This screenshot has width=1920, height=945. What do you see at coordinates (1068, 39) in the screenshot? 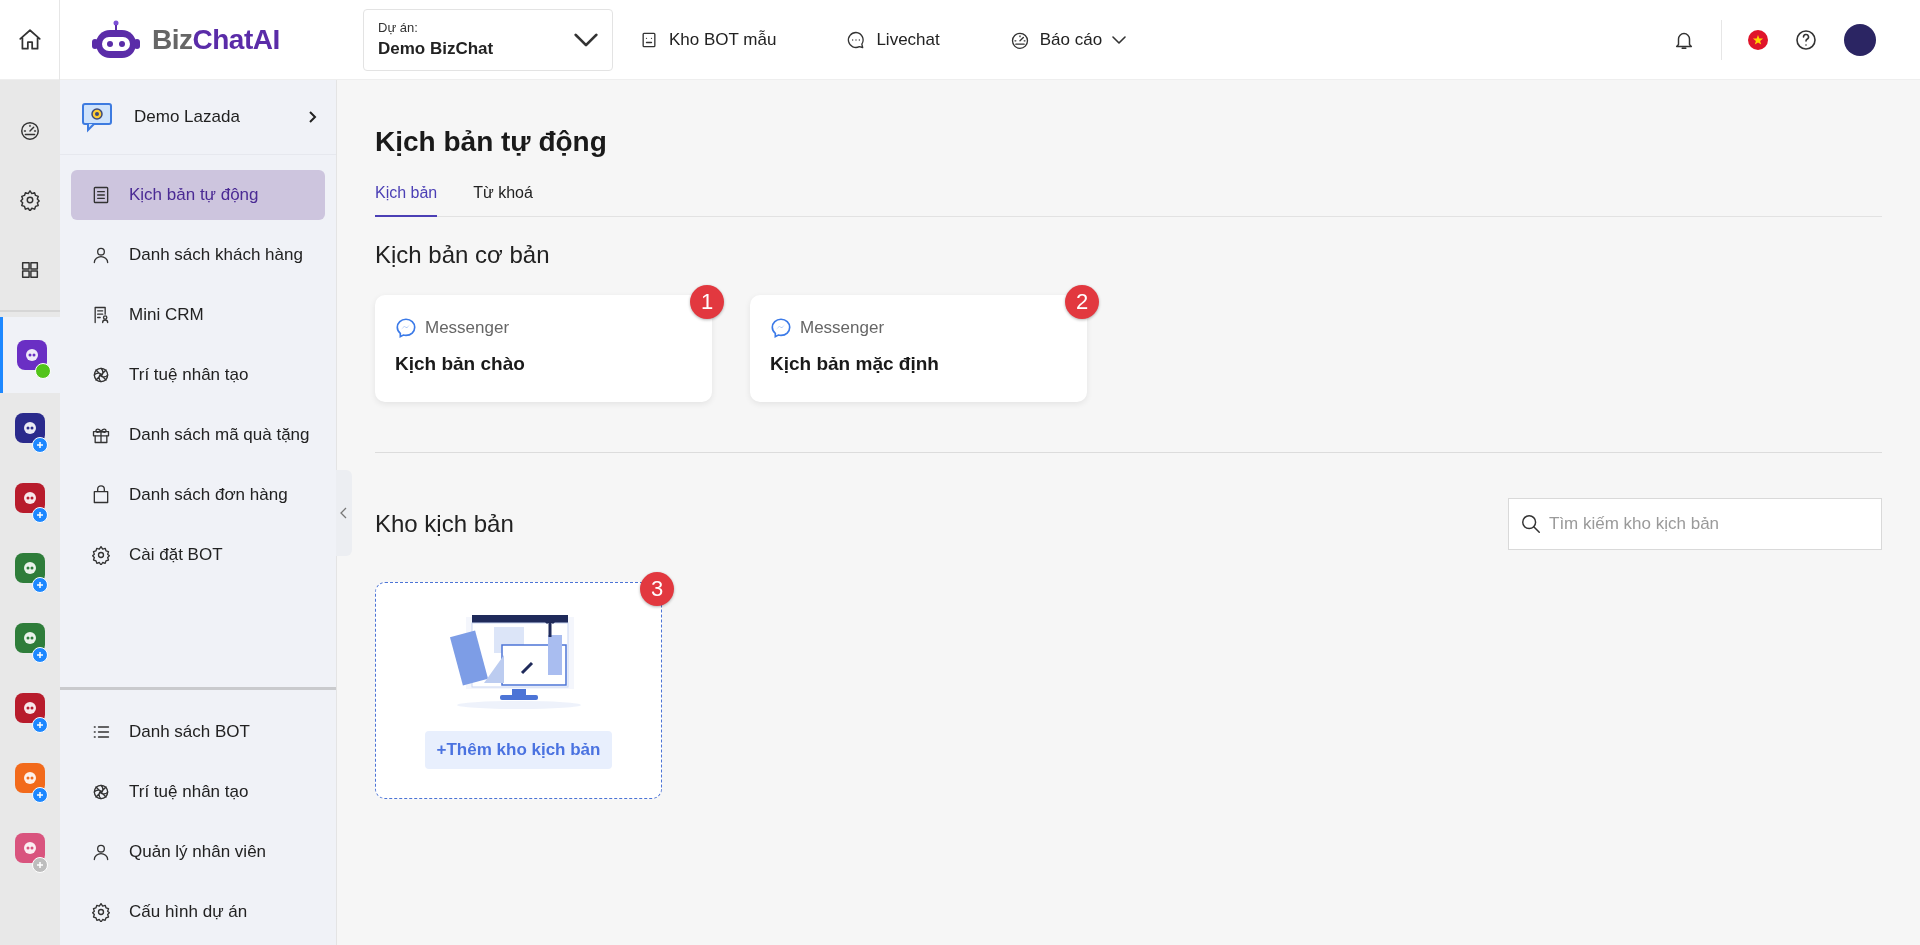
I see `nav-link: Báo cáo` at bounding box center [1068, 39].